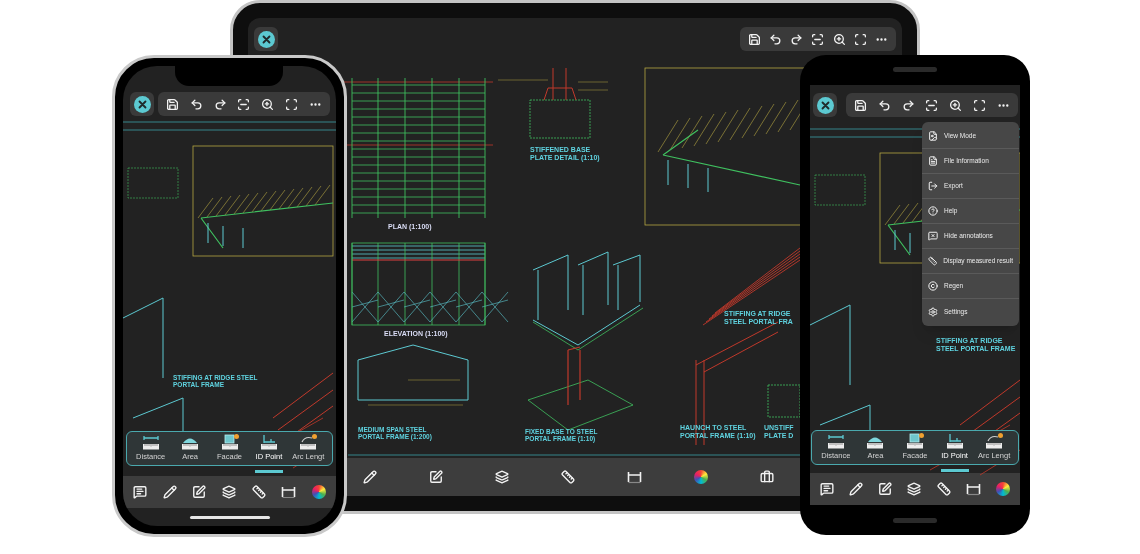 The image size is (1140, 554). Describe the element at coordinates (767, 477) in the screenshot. I see `toolbox-icon` at that location.